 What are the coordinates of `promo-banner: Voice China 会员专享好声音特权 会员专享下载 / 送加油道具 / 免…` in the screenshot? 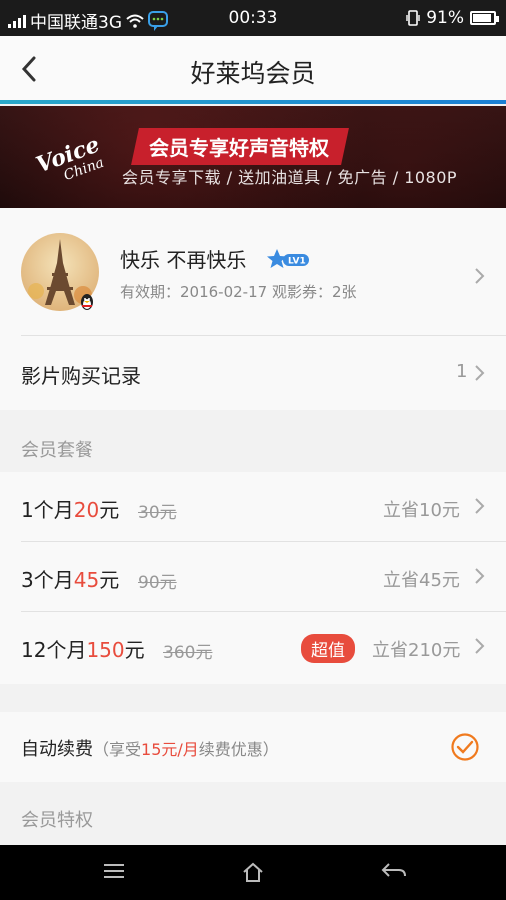 It's located at (253, 157).